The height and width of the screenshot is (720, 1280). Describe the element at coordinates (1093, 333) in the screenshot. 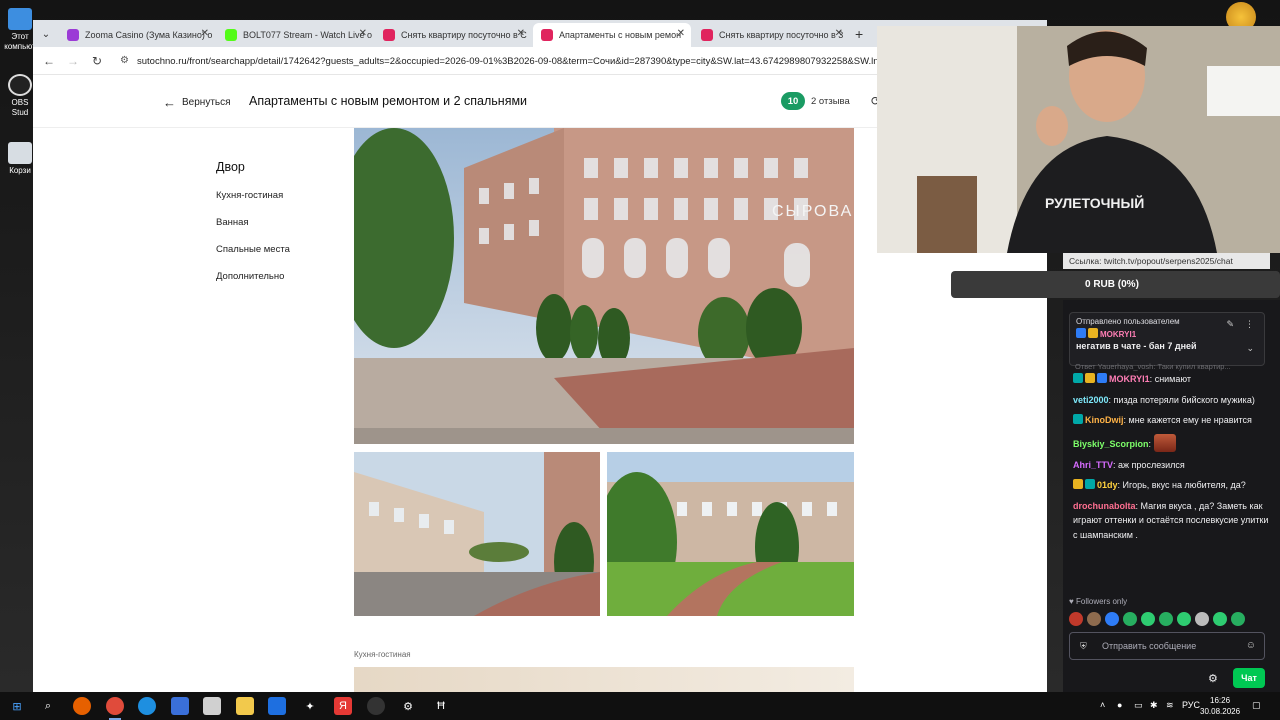

I see `crown-badge-icon` at that location.